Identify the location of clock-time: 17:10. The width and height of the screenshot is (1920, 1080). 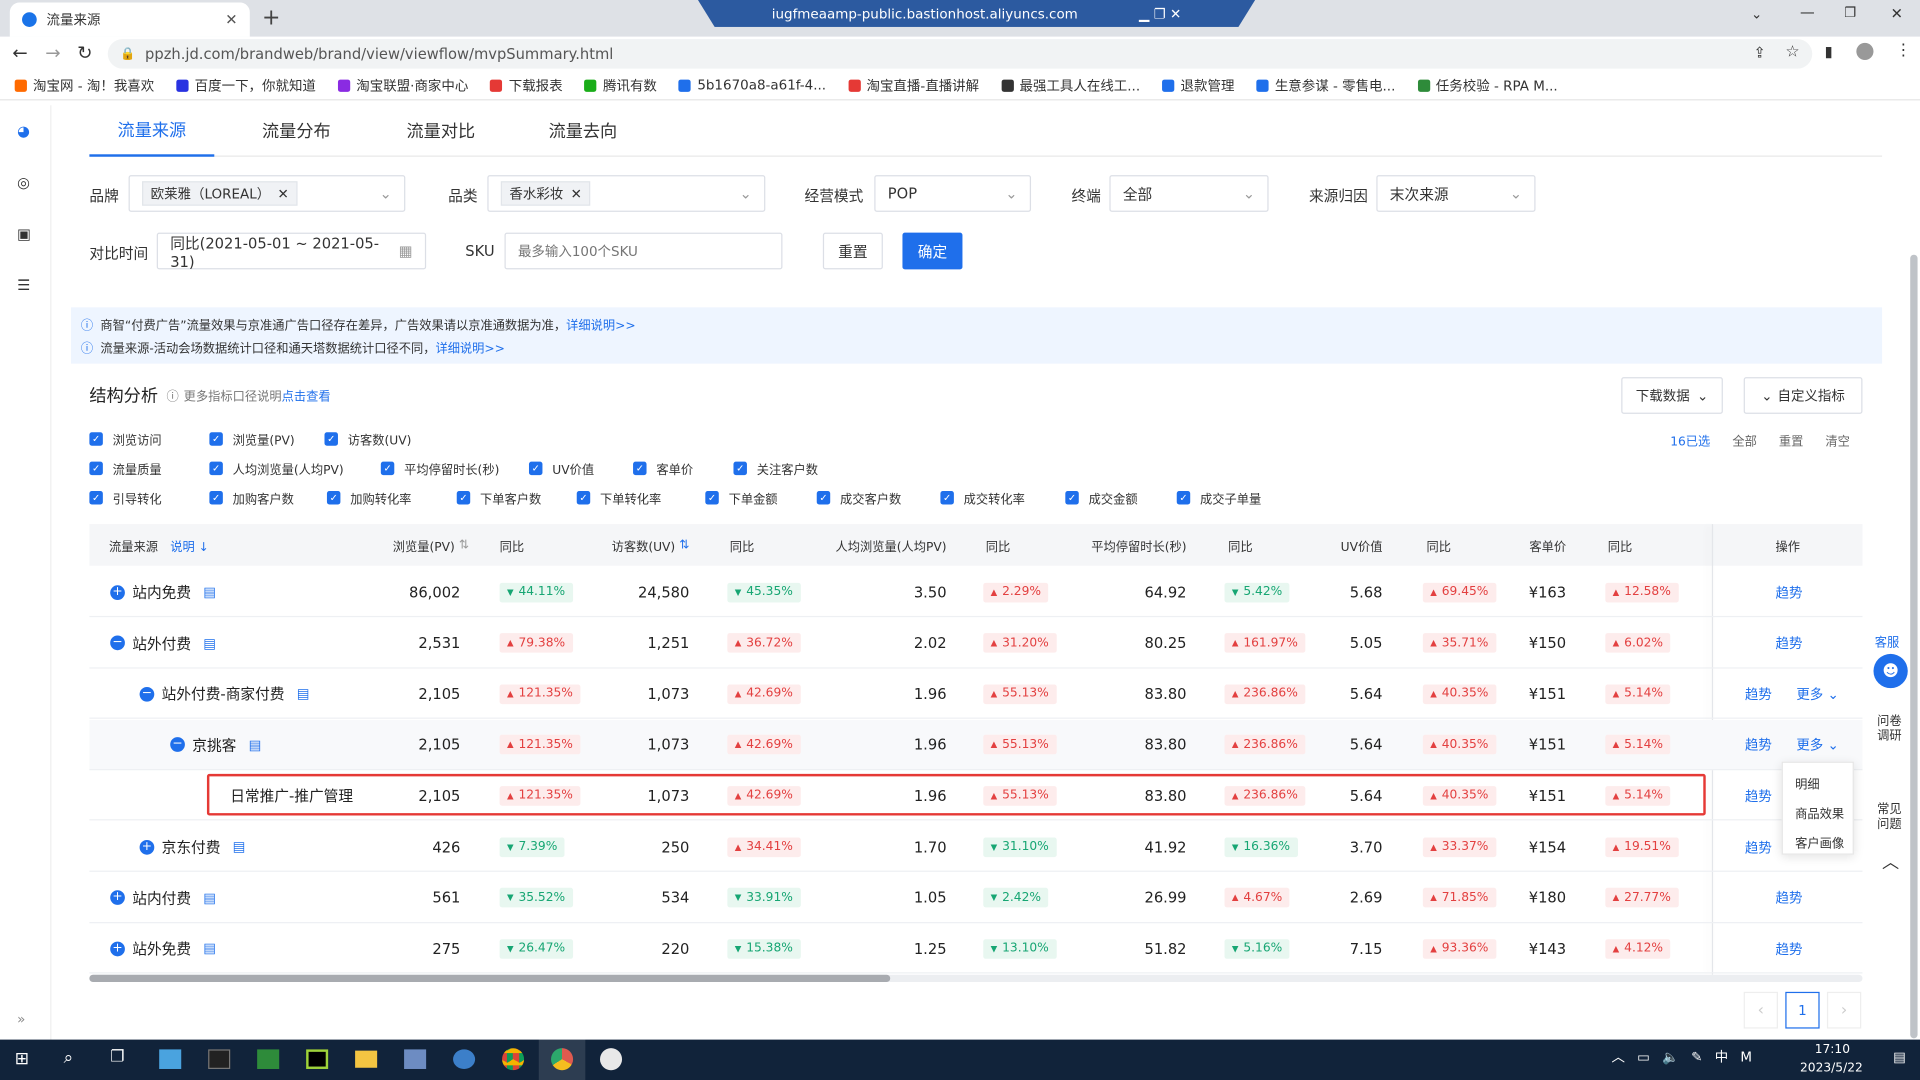
(1832, 1049).